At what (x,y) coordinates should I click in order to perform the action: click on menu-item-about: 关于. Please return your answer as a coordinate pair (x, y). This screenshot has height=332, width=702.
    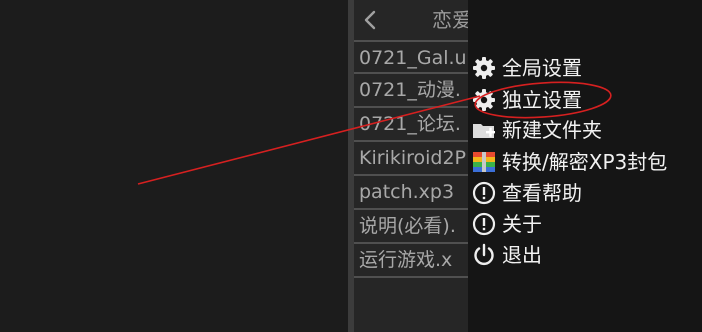
    Looking at the image, I should click on (507, 224).